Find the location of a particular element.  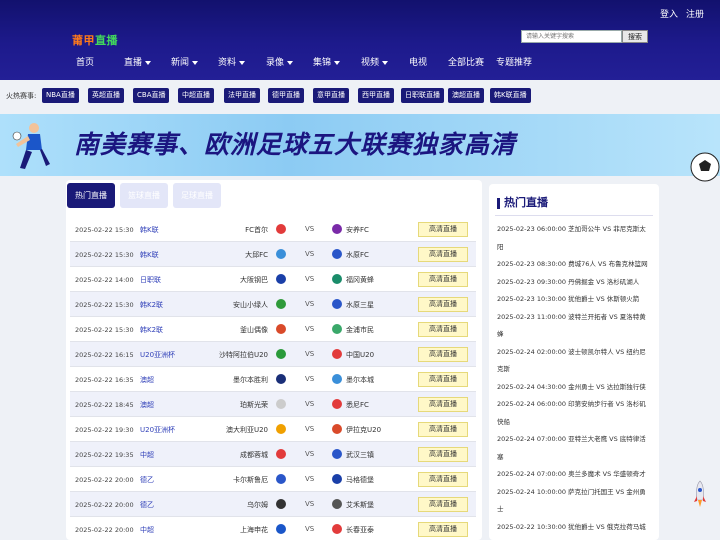

hot-tag-9: 澳超直播 is located at coordinates (466, 95).